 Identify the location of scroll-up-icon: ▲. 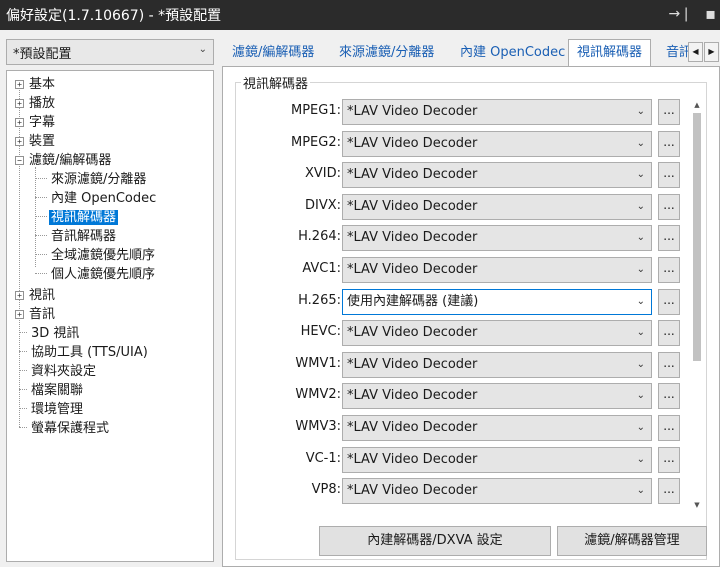
(697, 105).